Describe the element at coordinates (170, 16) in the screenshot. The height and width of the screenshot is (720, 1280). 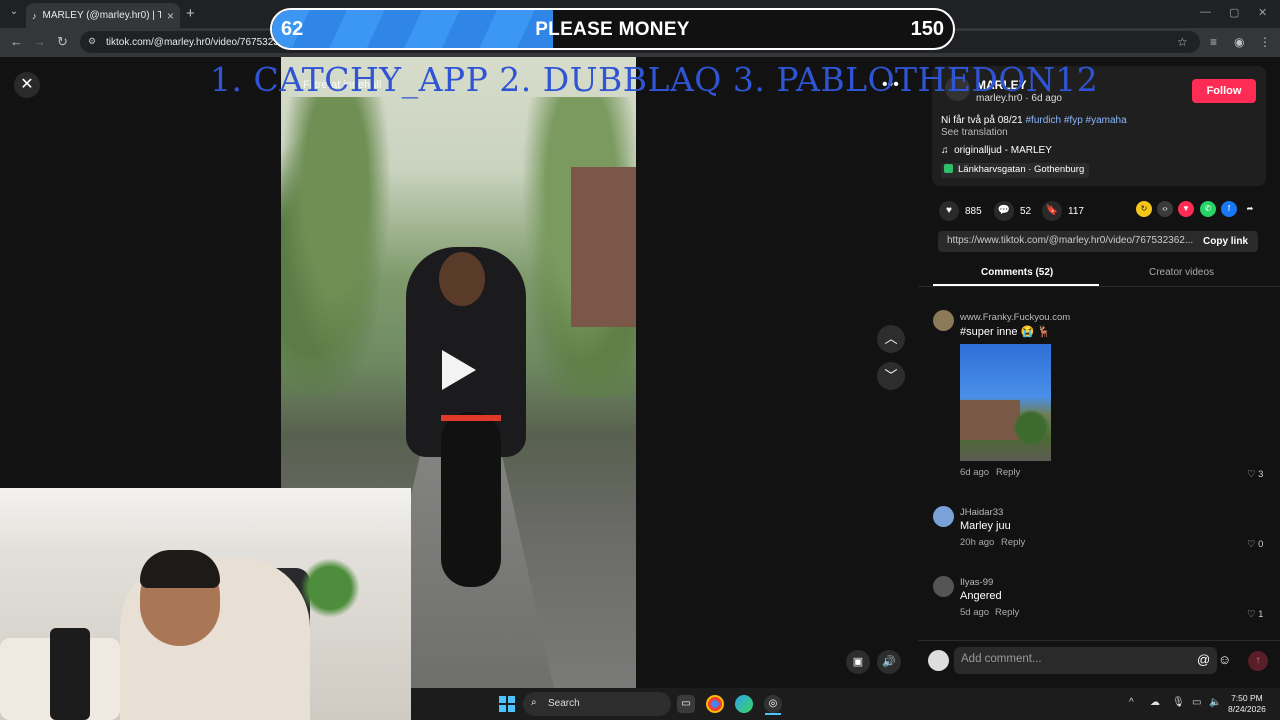
I see `close-tab-icon: ×` at that location.